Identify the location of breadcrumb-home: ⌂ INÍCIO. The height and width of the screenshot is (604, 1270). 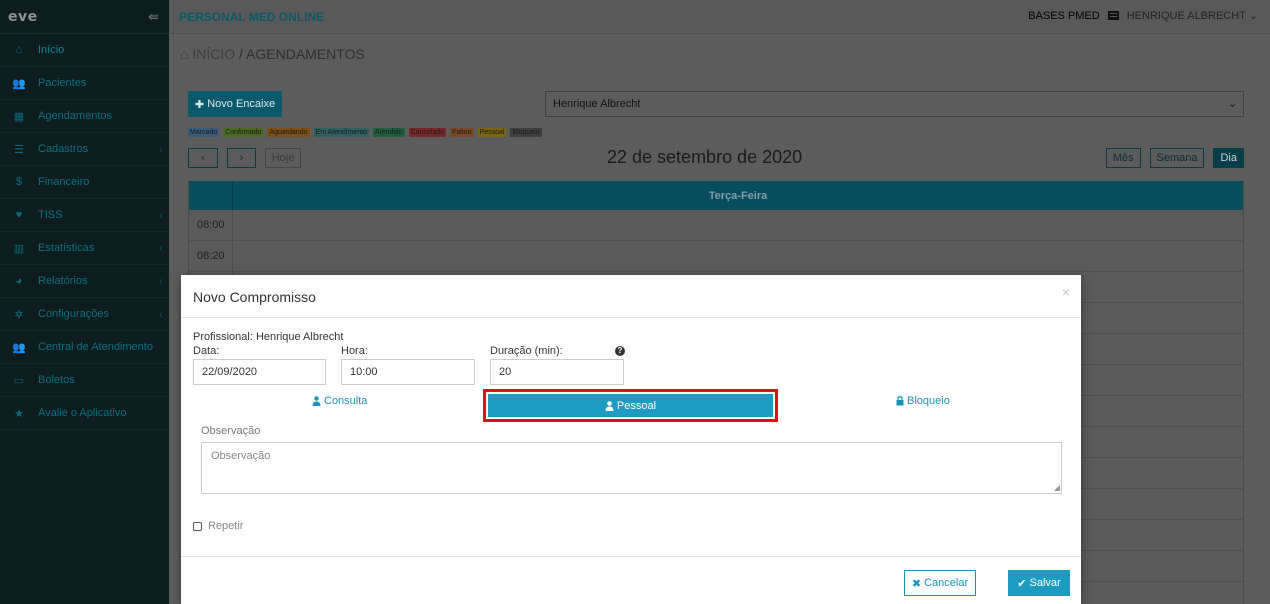
(207, 54).